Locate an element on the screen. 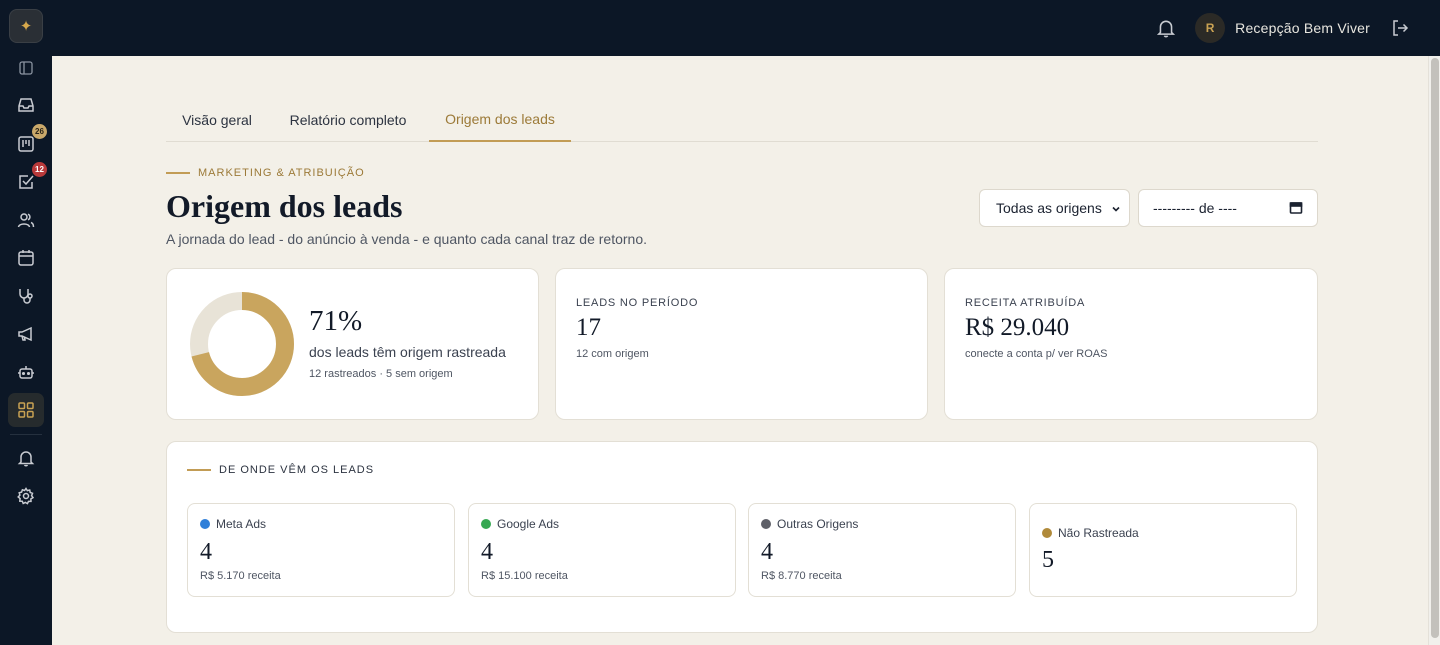  source-card-outras-origens: Outras Origens 4 R$ 8.770 receita is located at coordinates (882, 550).